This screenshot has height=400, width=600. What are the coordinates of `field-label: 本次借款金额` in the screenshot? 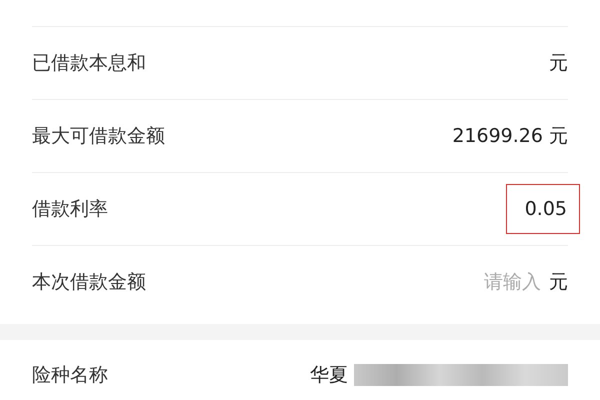 It's located at (89, 282).